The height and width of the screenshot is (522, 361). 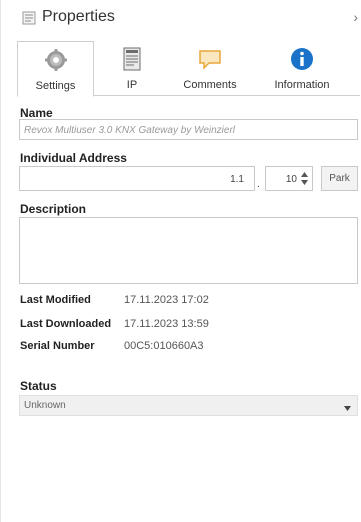 I want to click on last-modified-label: Last Modified, so click(x=55, y=300).